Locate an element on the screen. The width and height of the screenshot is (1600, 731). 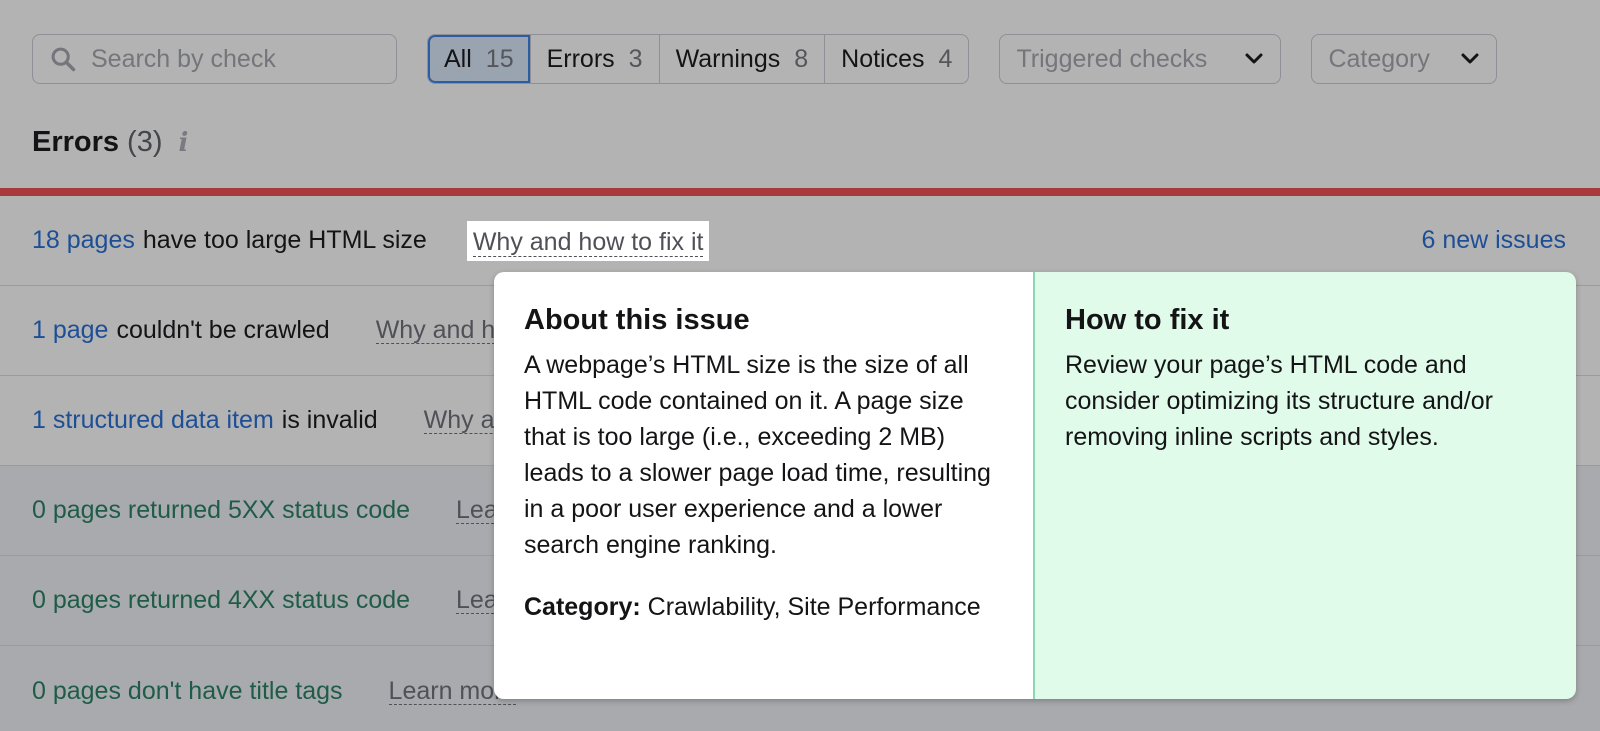
search-icon is located at coordinates (63, 59).